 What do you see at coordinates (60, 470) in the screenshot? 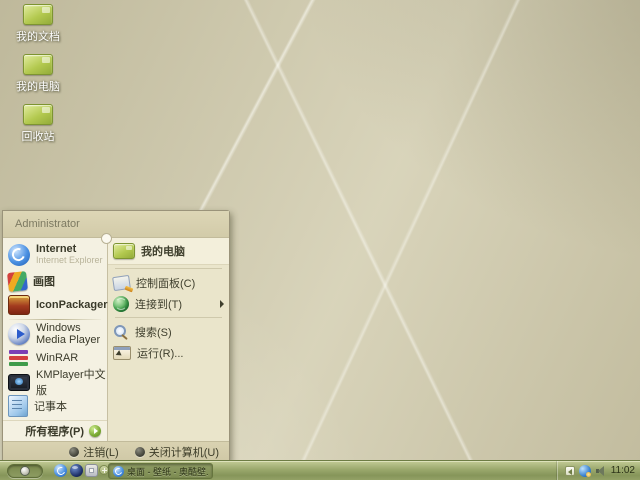
I see `quicklaunch-ie-icon` at bounding box center [60, 470].